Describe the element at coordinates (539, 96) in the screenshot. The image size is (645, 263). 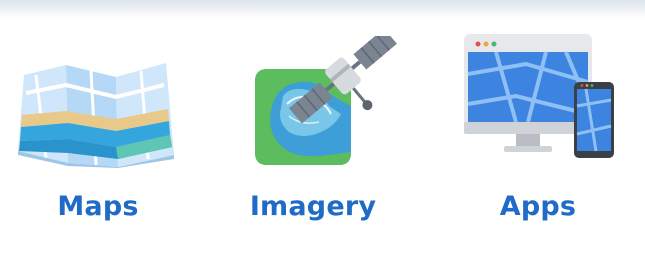
I see `devices-map-app-icon` at that location.